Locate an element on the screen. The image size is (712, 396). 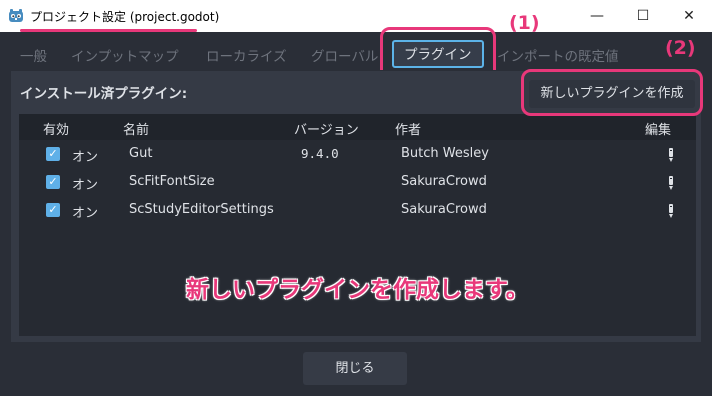
callout-1: (1) is located at coordinates (524, 23).